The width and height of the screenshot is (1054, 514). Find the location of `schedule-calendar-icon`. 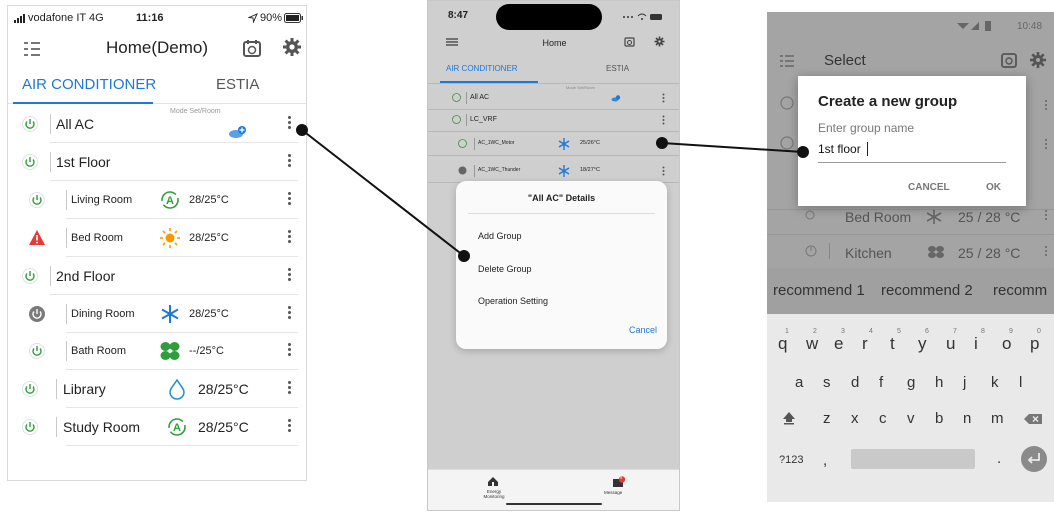

schedule-calendar-icon is located at coordinates (252, 48).